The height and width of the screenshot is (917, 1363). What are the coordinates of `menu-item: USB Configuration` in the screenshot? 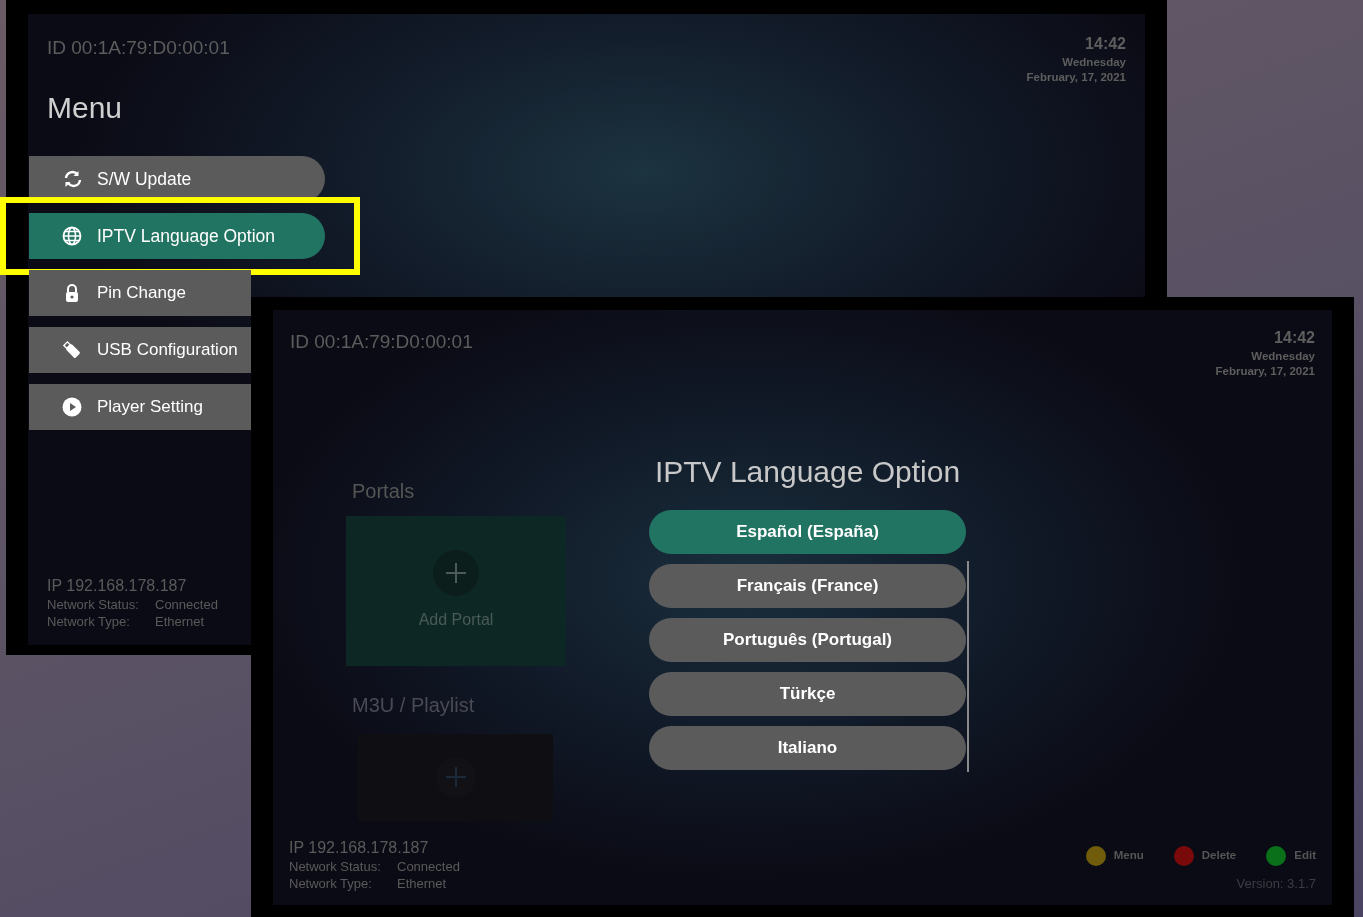 It's located at (140, 349).